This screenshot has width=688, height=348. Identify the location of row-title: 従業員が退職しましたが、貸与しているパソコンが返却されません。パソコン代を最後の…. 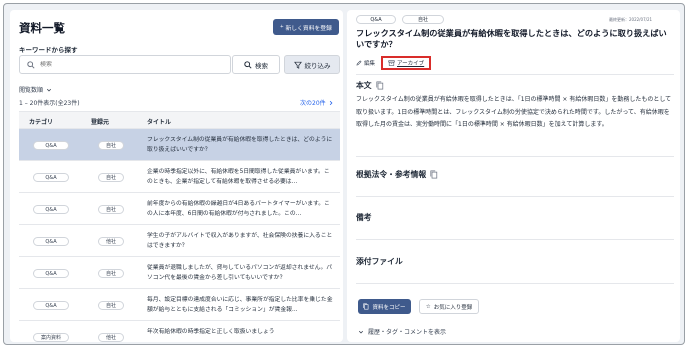
(240, 273).